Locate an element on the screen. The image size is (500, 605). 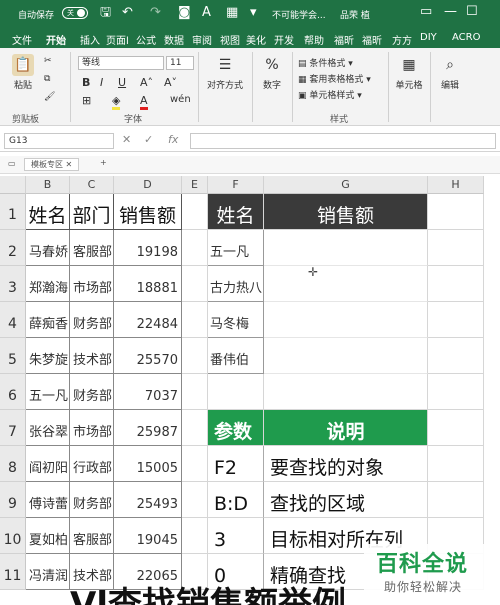
table-cell: 冯清润 is located at coordinates (48, 572).